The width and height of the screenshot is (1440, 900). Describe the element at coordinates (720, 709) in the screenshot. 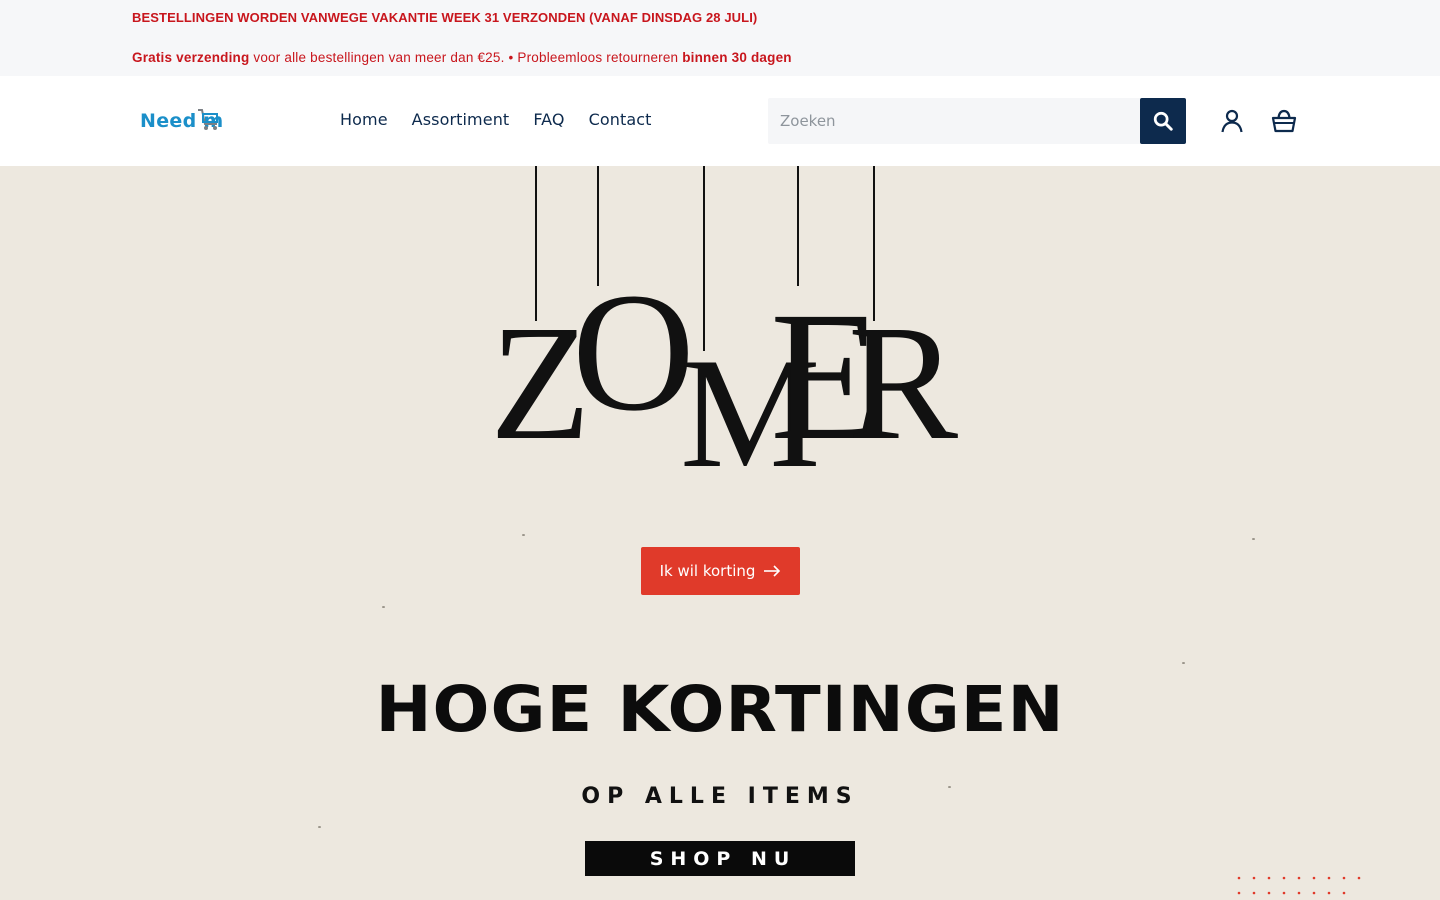

I see `hero-headline: HOGE KORTINGEN` at that location.